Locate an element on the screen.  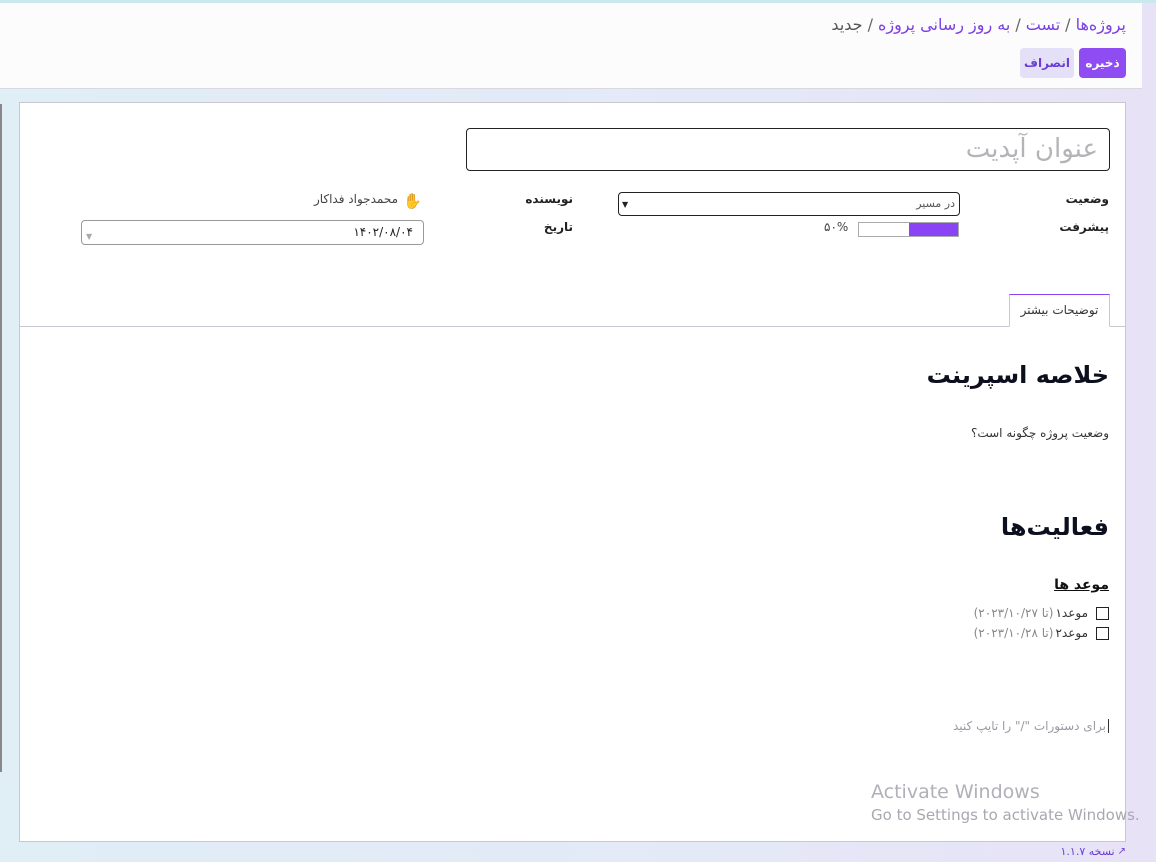
todo-item: موعد۱ (تا ۲۰۲۳/۱۰/۲۷) is located at coordinates (1041, 613).